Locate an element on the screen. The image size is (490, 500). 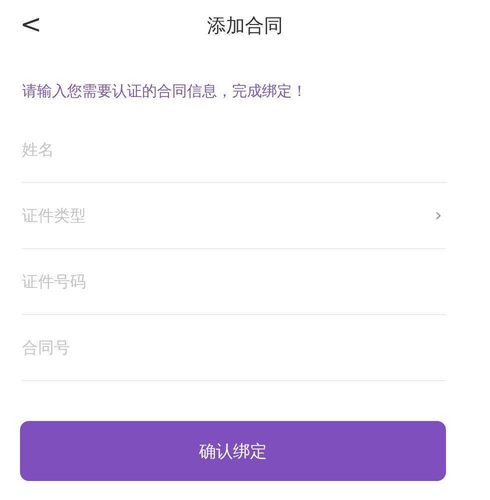
page-title: 添加合同 is located at coordinates (245, 26).